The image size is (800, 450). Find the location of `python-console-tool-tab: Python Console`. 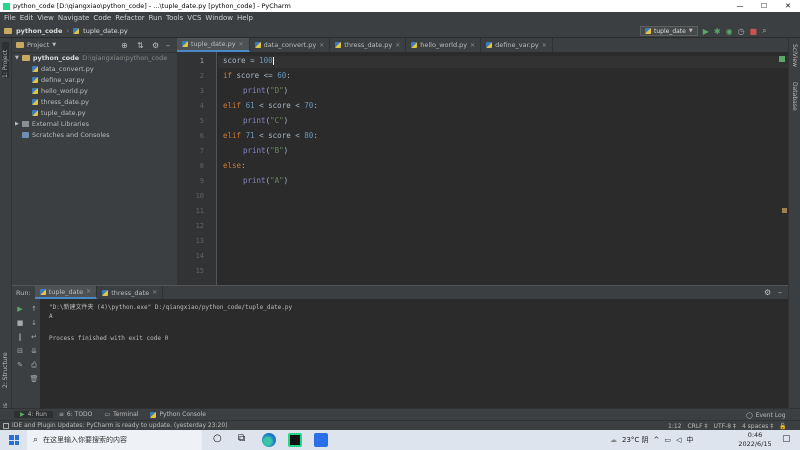

python-console-tool-tab: Python Console is located at coordinates (178, 414).